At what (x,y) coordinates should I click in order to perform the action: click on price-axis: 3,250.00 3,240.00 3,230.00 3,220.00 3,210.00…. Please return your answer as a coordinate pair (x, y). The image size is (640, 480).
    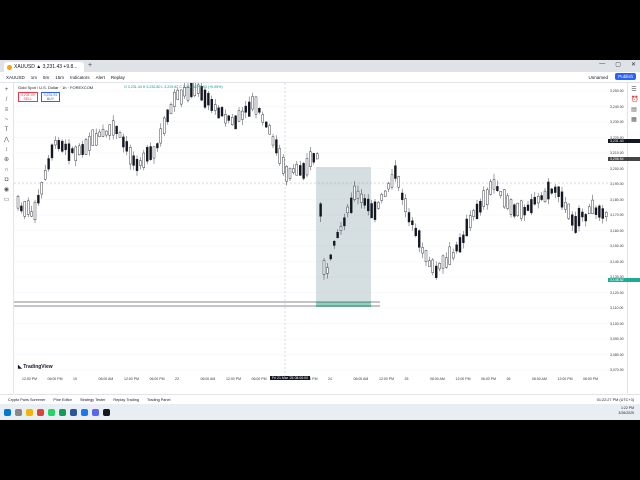
    Looking at the image, I should click on (618, 238).